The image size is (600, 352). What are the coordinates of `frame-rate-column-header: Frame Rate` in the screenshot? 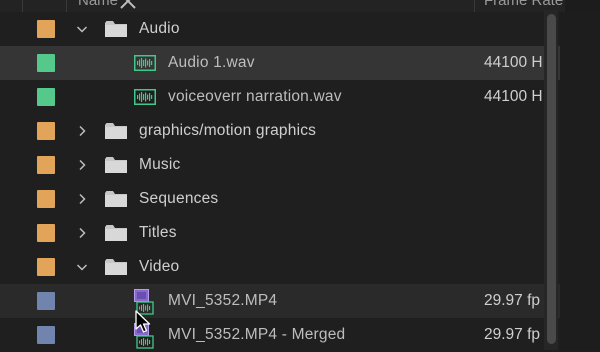 It's located at (523, 4).